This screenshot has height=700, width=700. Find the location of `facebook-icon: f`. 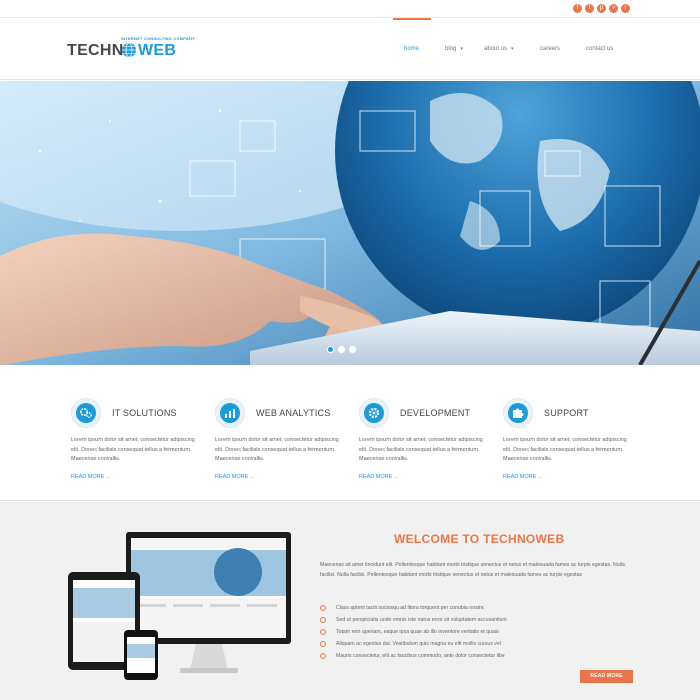

facebook-icon: f is located at coordinates (577, 8).